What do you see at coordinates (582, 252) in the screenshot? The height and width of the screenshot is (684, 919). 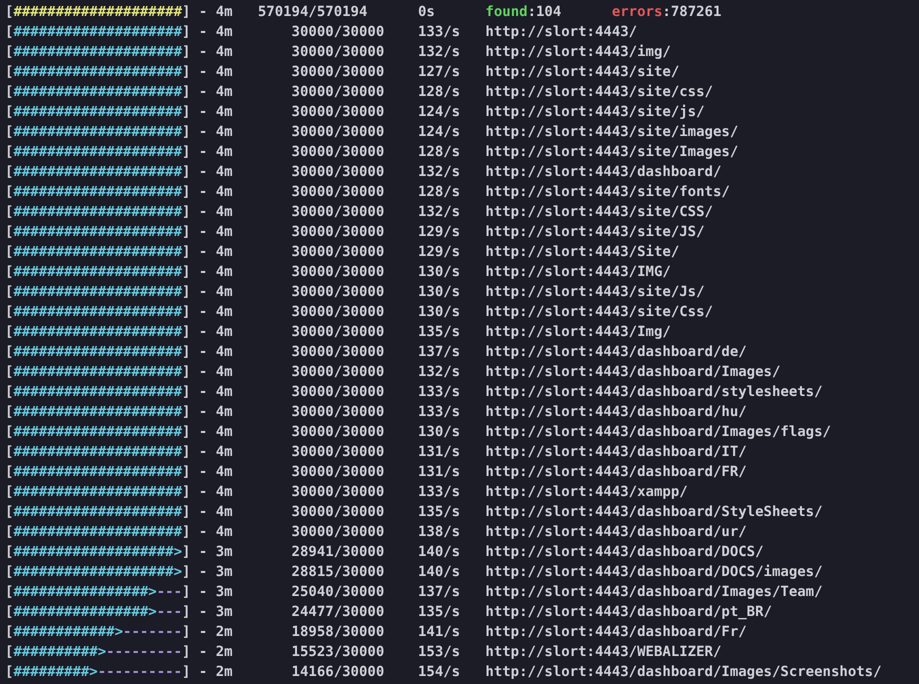 I see `url-text: http://slort:4443/Site/` at bounding box center [582, 252].